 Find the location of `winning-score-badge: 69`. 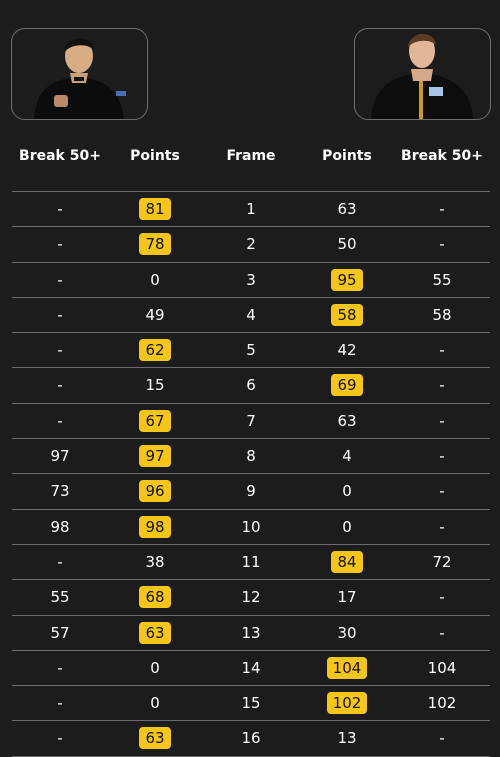

winning-score-badge: 69 is located at coordinates (347, 385).